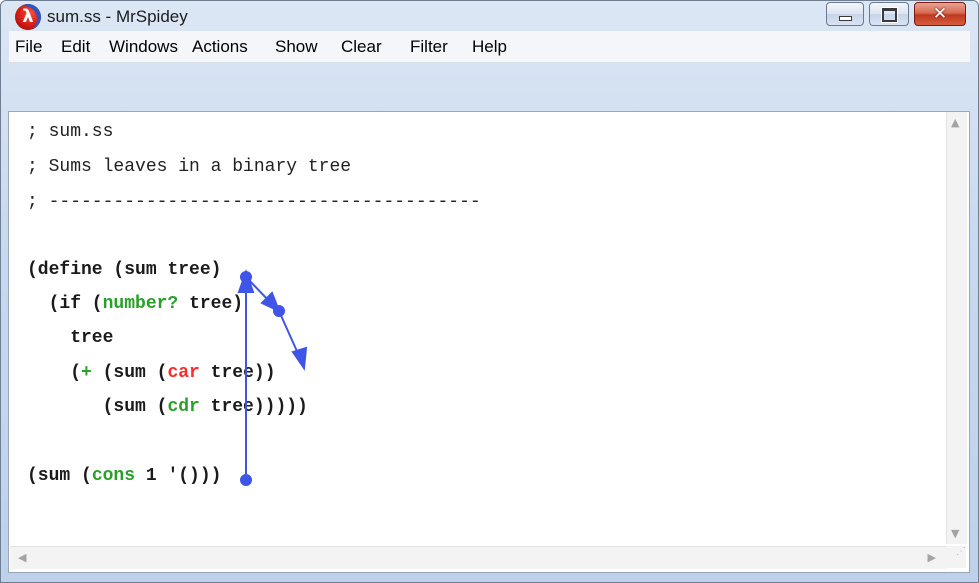  I want to click on code-text: (if (, so click(65, 304).